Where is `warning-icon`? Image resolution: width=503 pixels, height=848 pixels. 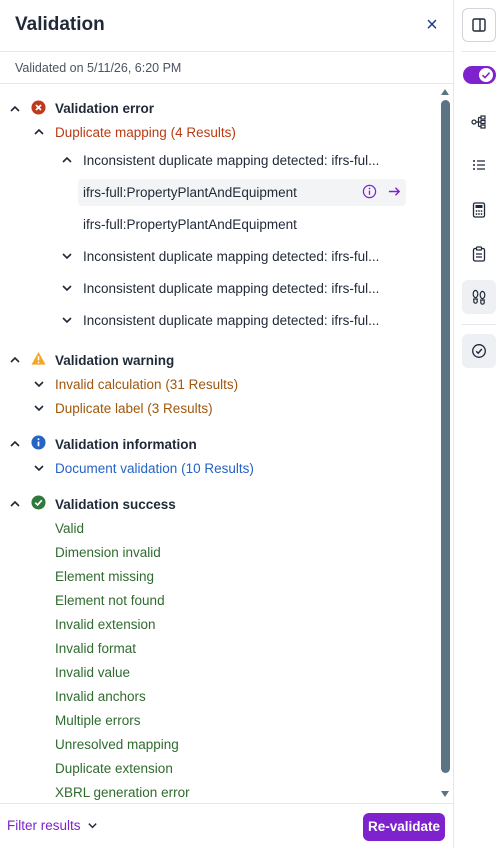 warning-icon is located at coordinates (38, 358).